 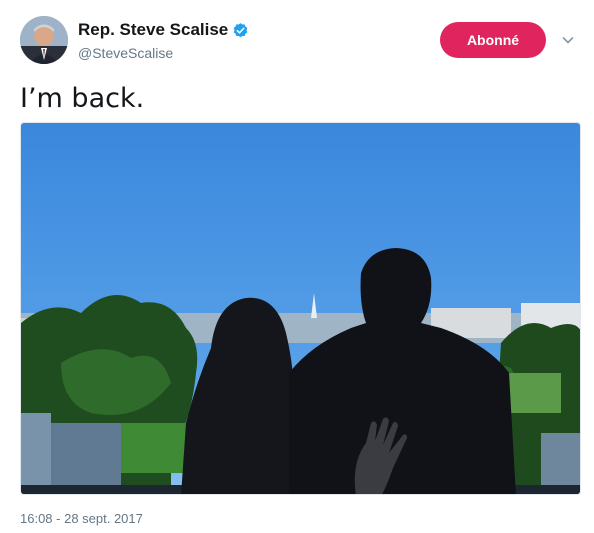 I want to click on chevron-down-icon, so click(x=568, y=40).